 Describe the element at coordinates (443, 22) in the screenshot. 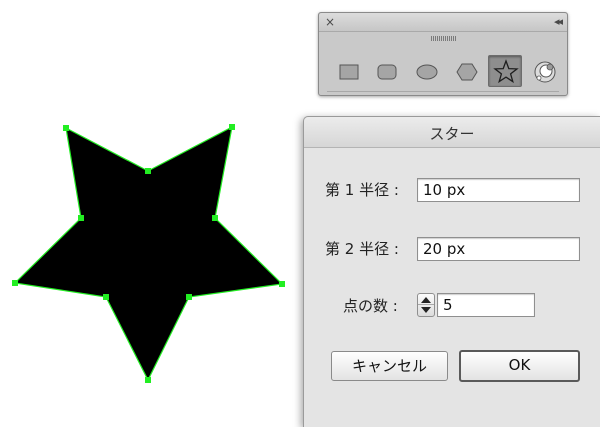

I see `panel-titlebar: × ◂◂` at that location.